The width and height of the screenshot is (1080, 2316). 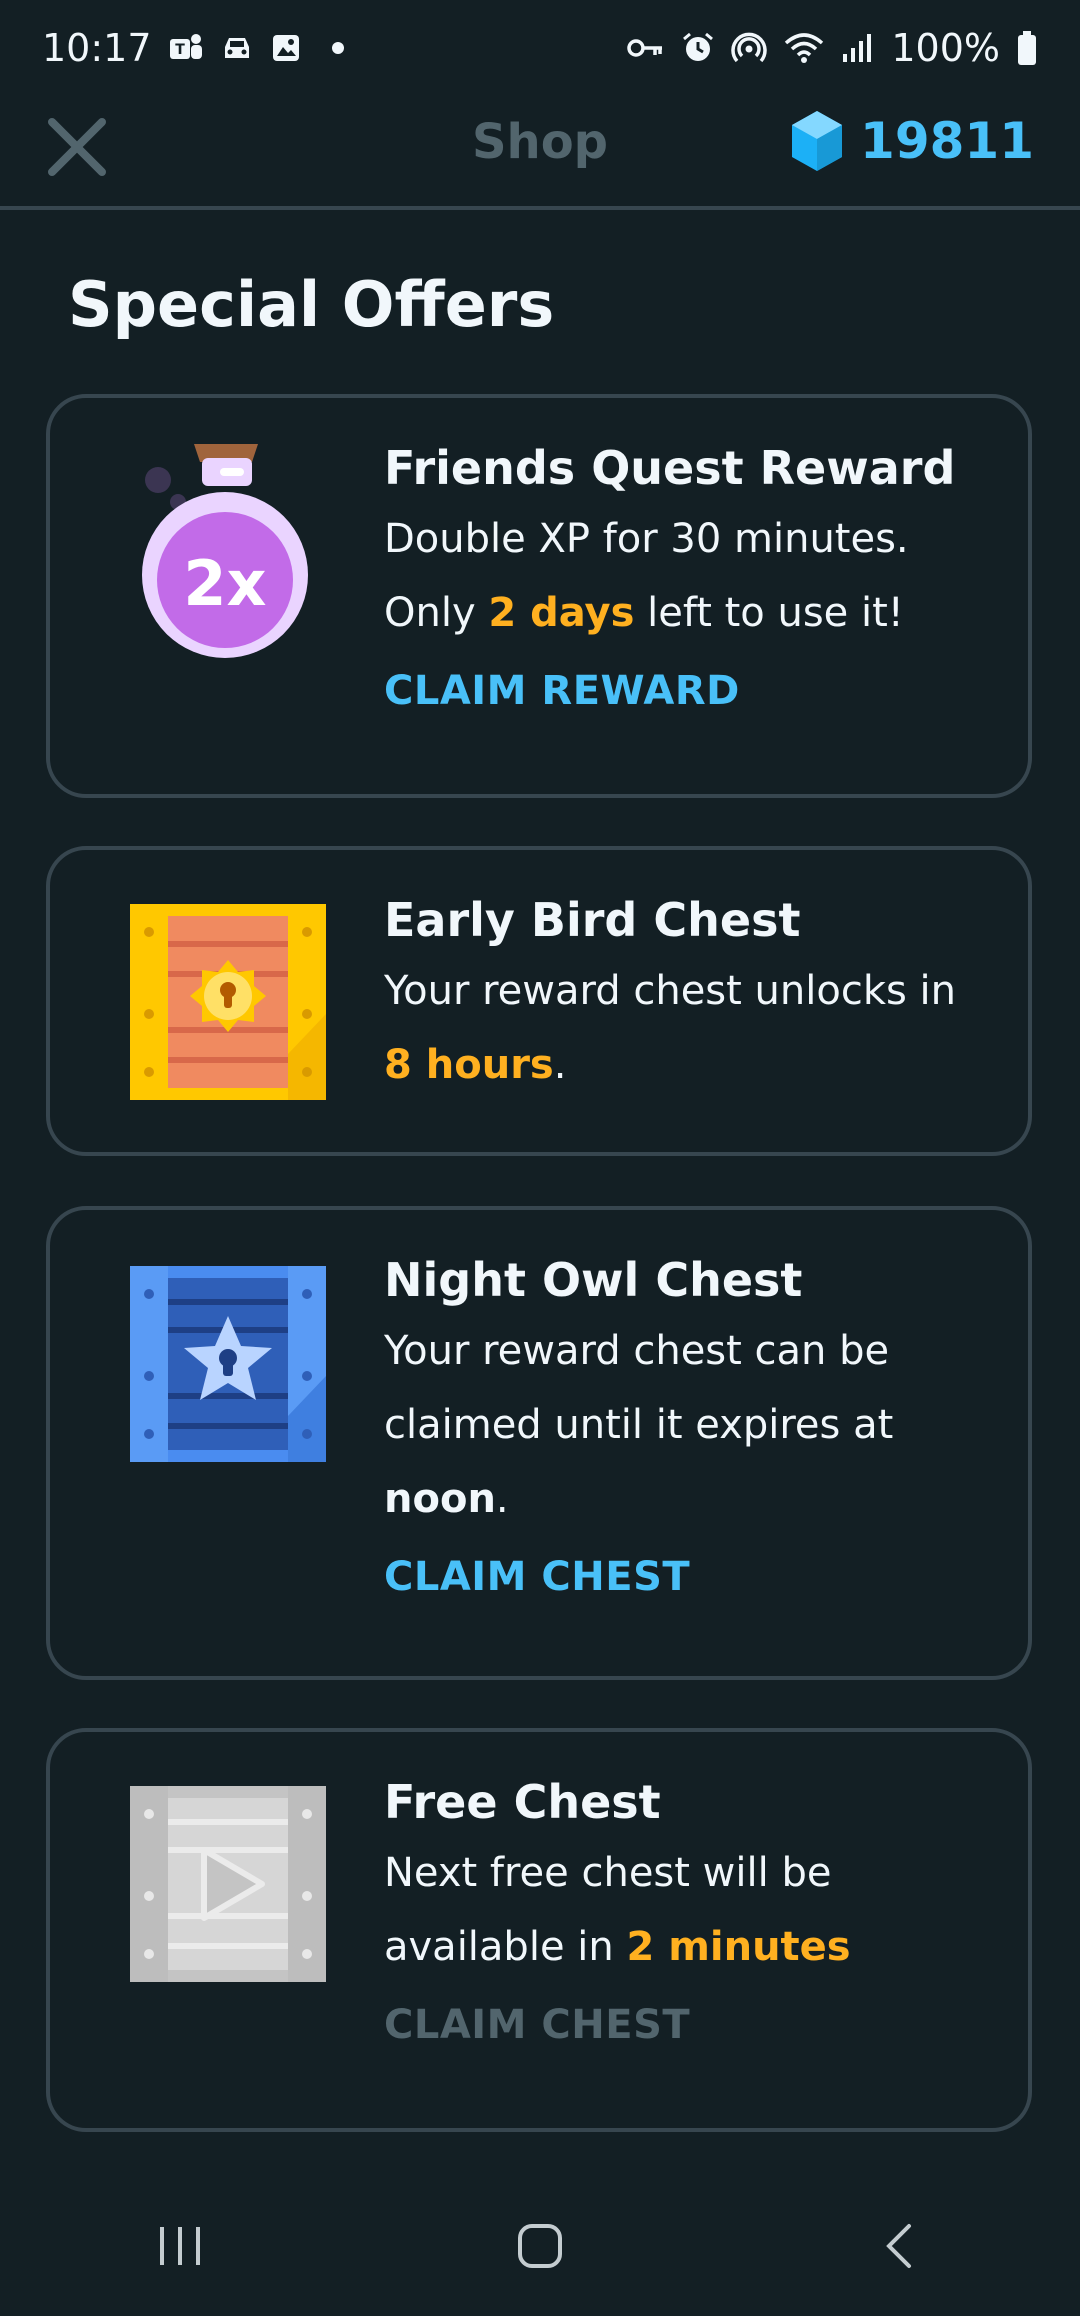 I want to click on offer-description-line: Double XP for 30 minutes., so click(x=646, y=539).